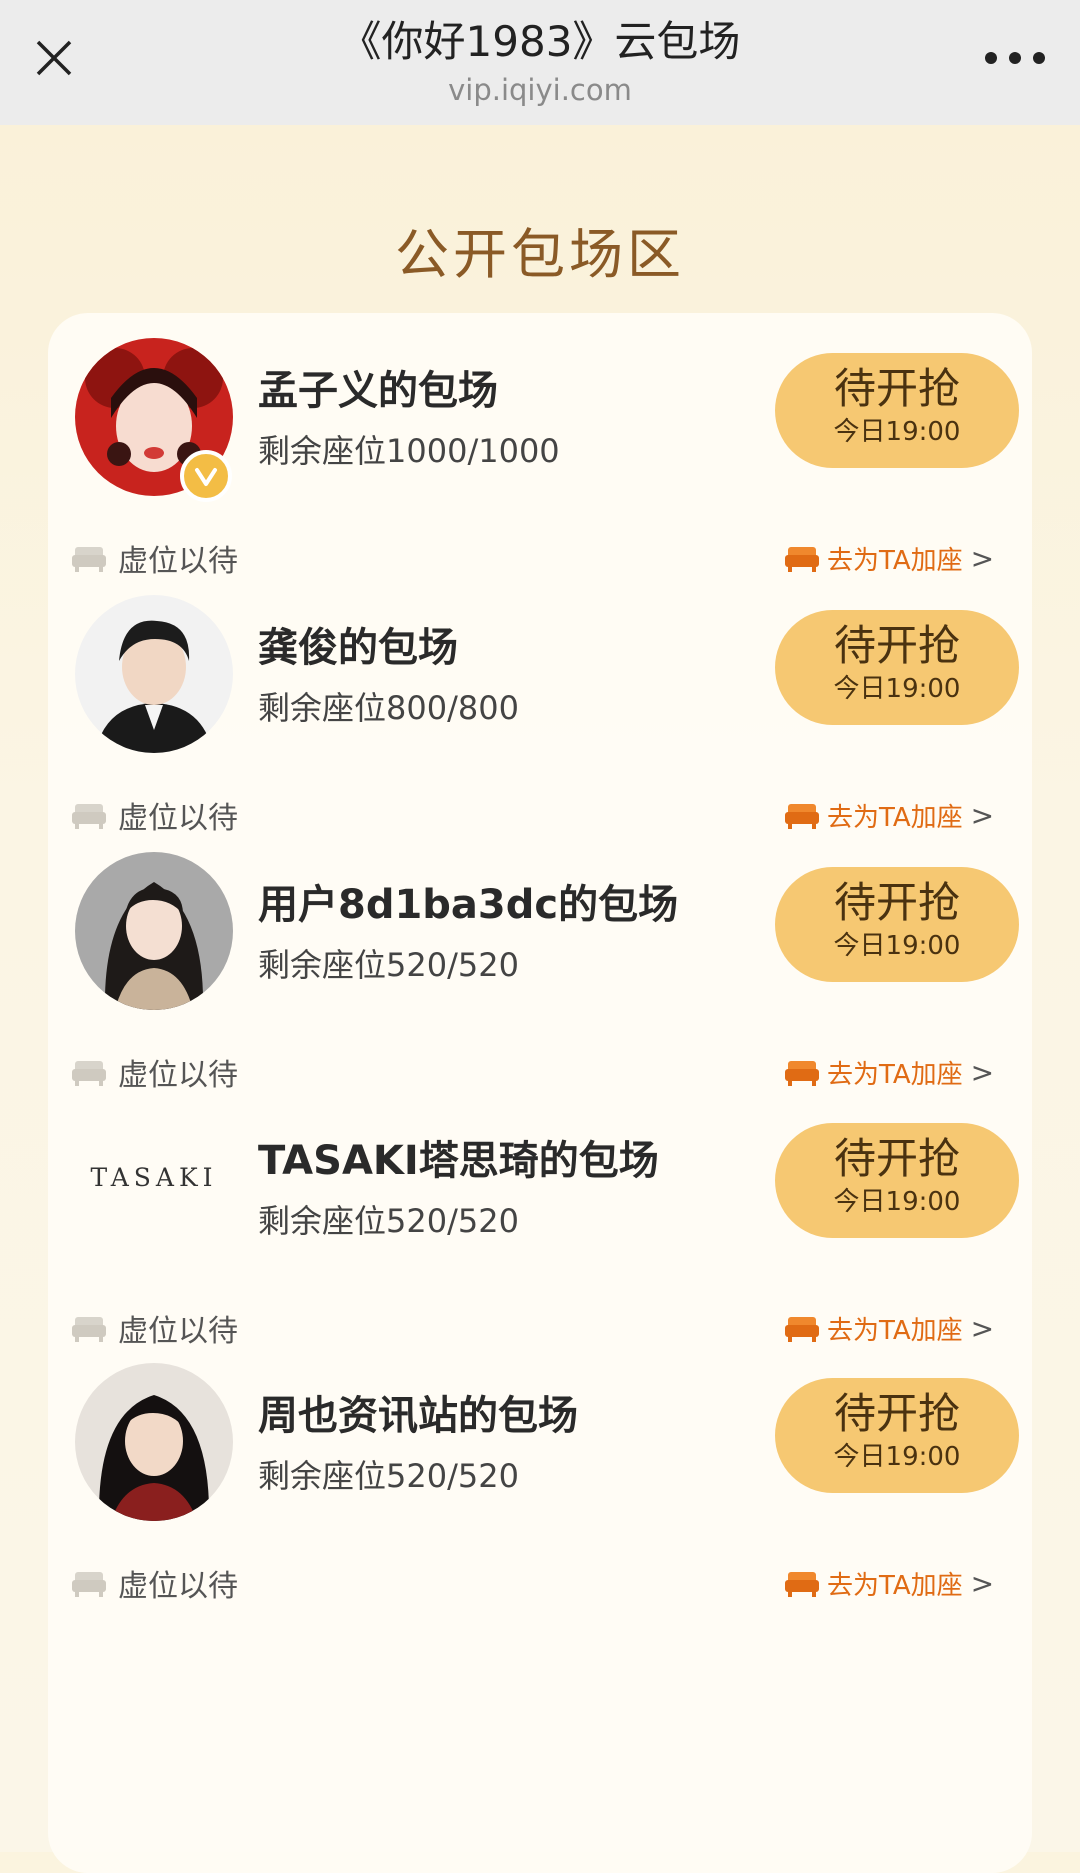 The width and height of the screenshot is (1080, 1873). Describe the element at coordinates (206, 476) in the screenshot. I see `verified-badge-icon` at that location.